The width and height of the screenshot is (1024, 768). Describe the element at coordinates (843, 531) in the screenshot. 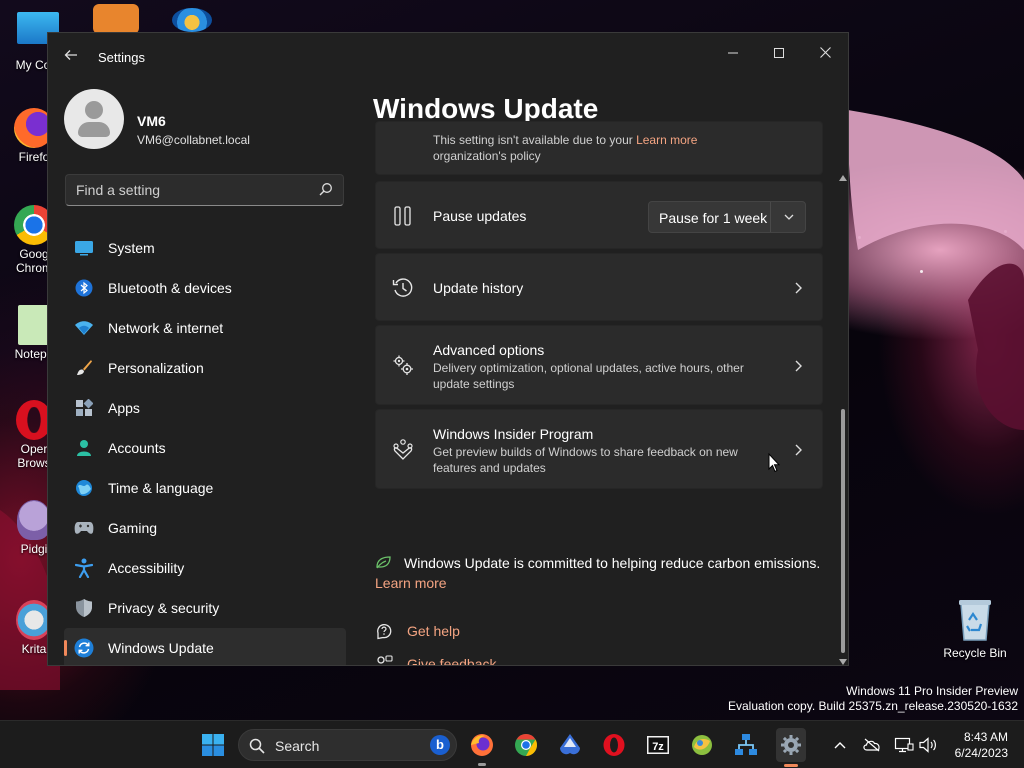

I see `scroll-thumb` at that location.